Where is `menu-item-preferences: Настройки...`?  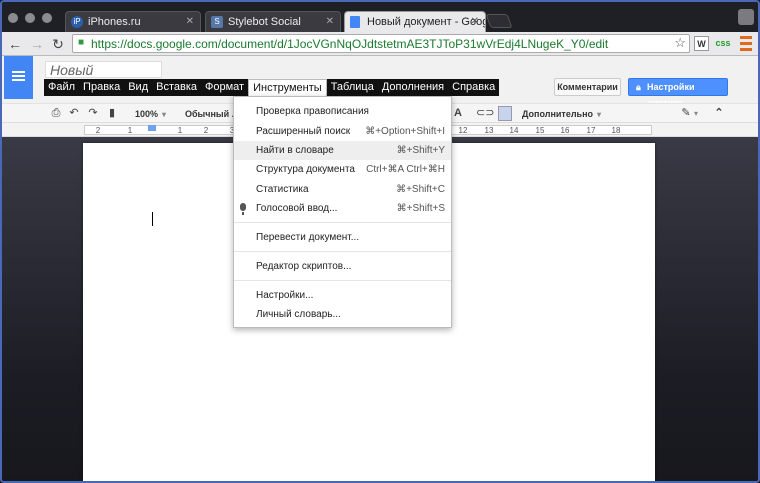 menu-item-preferences: Настройки... is located at coordinates (342, 295).